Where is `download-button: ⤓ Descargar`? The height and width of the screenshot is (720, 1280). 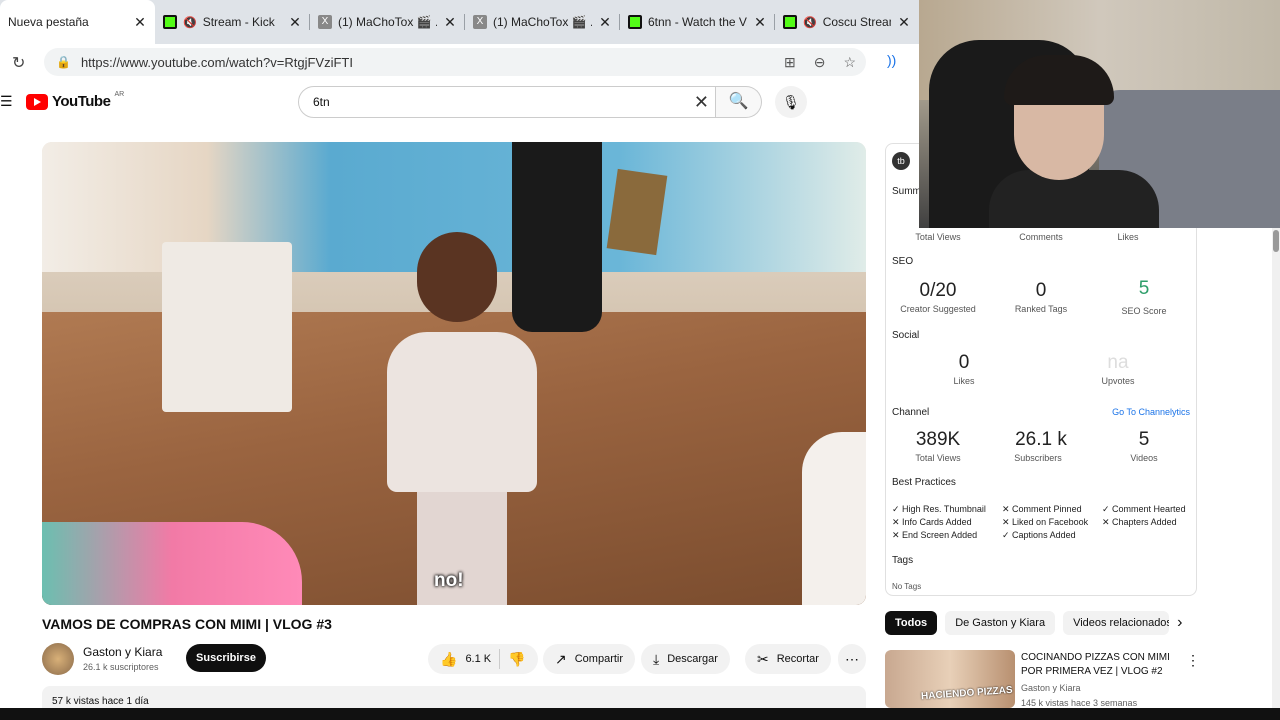 download-button: ⤓ Descargar is located at coordinates (685, 659).